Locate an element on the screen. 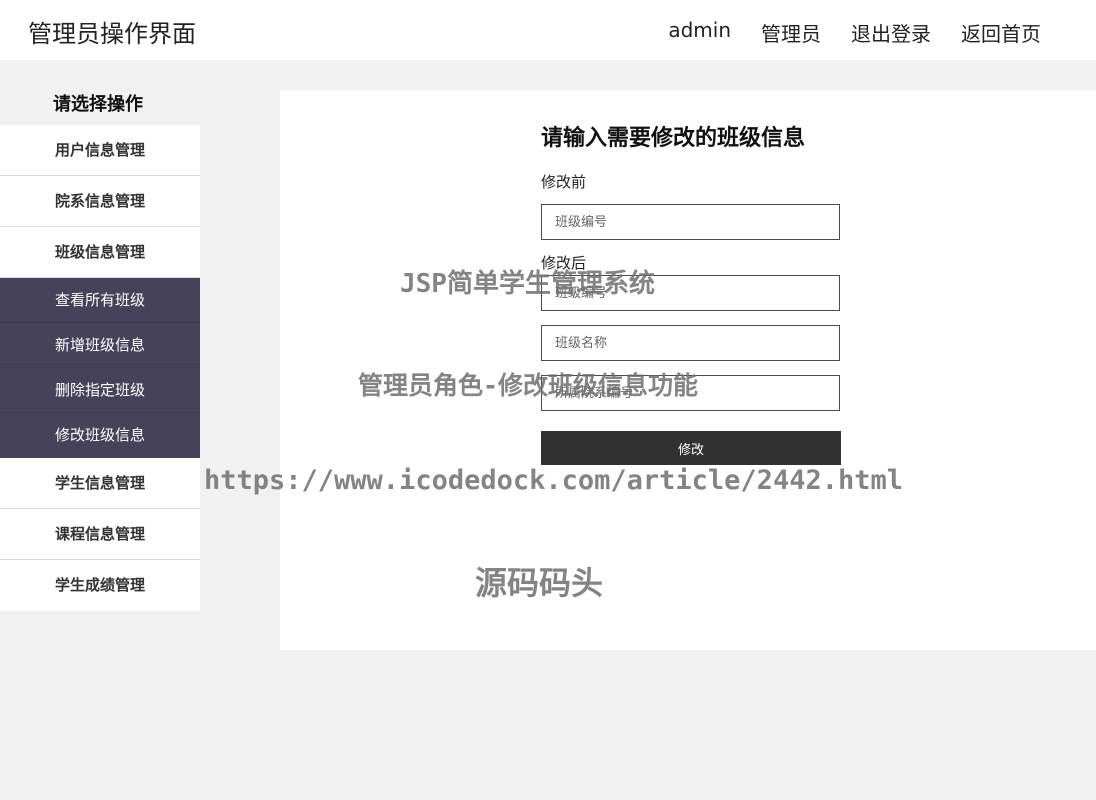  form-title: 请输入需要修改的班级信息 is located at coordinates (673, 138).